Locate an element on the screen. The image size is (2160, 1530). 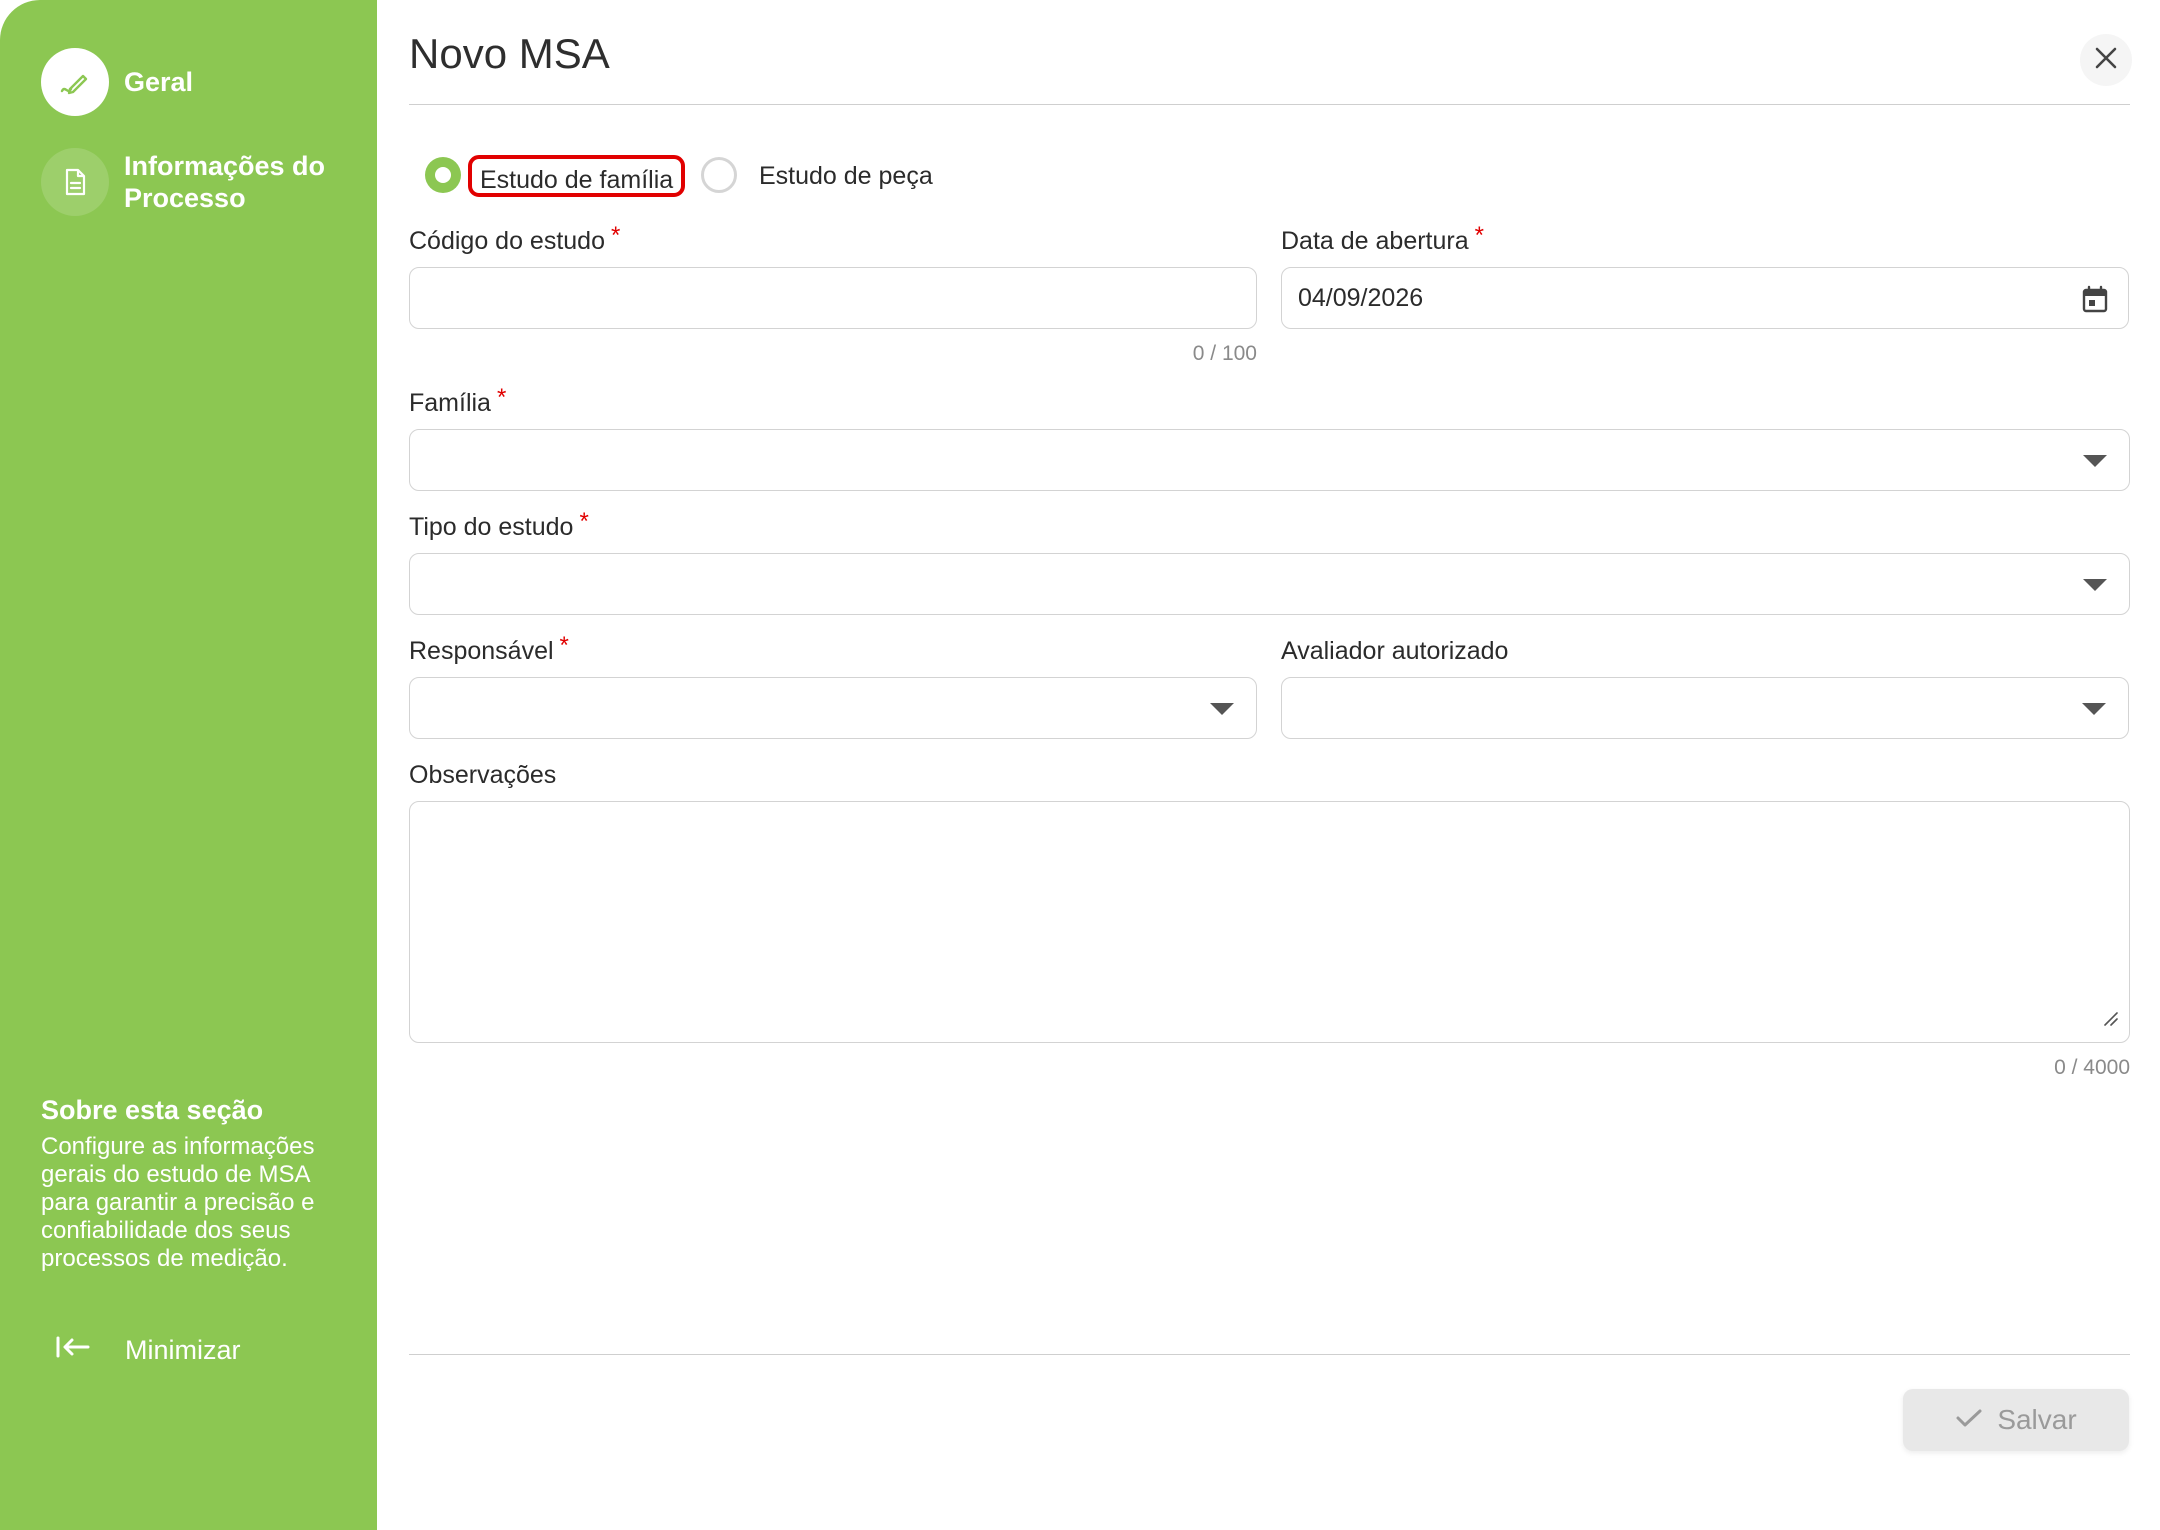
codigo-estudo-input is located at coordinates (833, 298).